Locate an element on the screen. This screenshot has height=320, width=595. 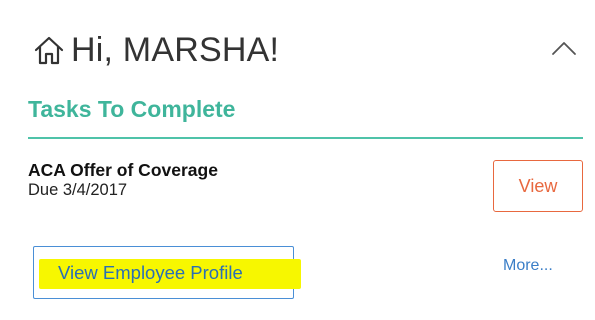
greeting-text: Hi, MARSHA! is located at coordinates (175, 49).